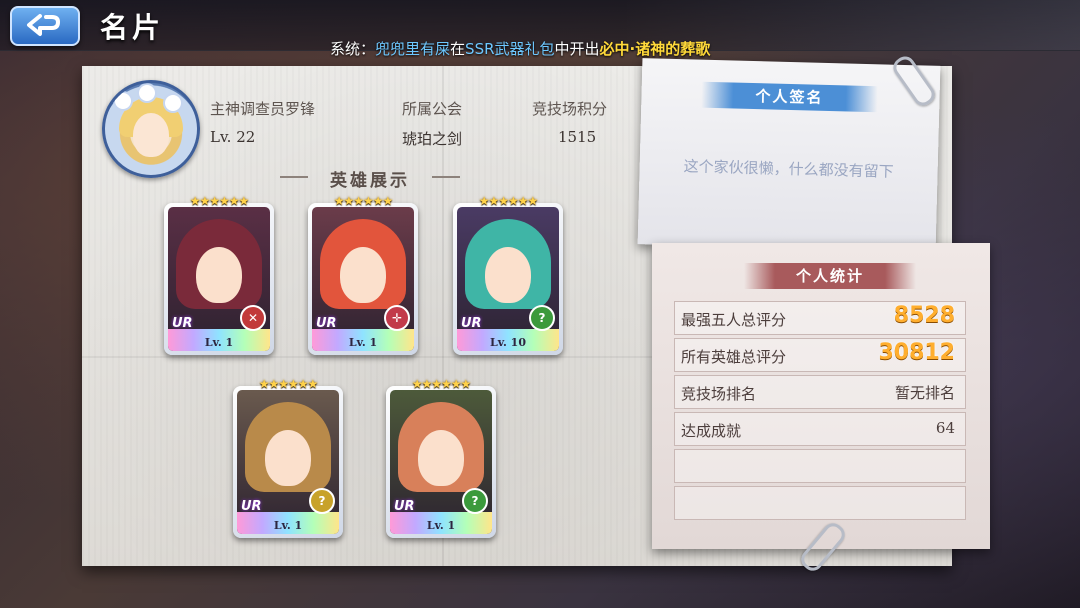 This screenshot has width=1080, height=608. I want to click on stat-row-all-heroes: 所有英雄总评分 30812, so click(820, 355).